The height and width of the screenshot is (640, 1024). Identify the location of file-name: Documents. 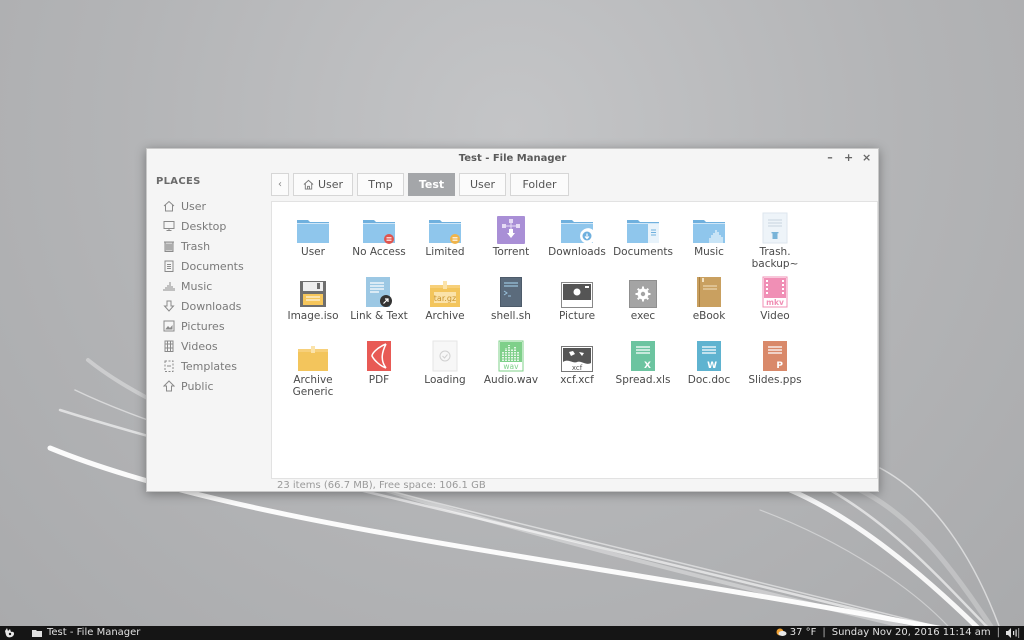
(643, 252).